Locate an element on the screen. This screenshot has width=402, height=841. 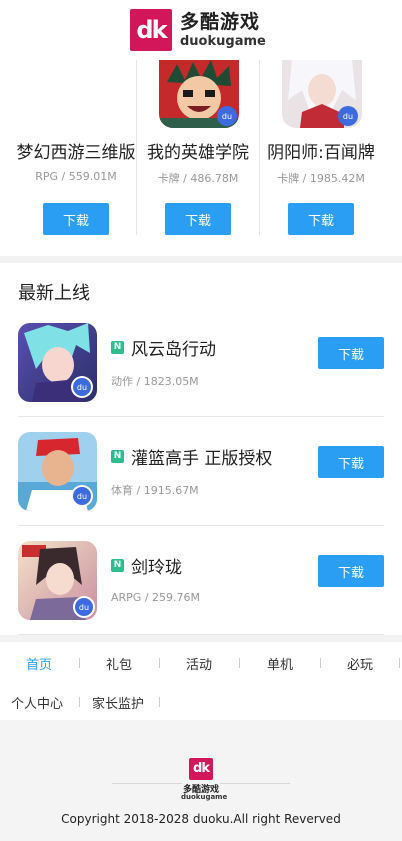
footer-logo: dk 多酷游戏 duokugame is located at coordinates (204, 780).